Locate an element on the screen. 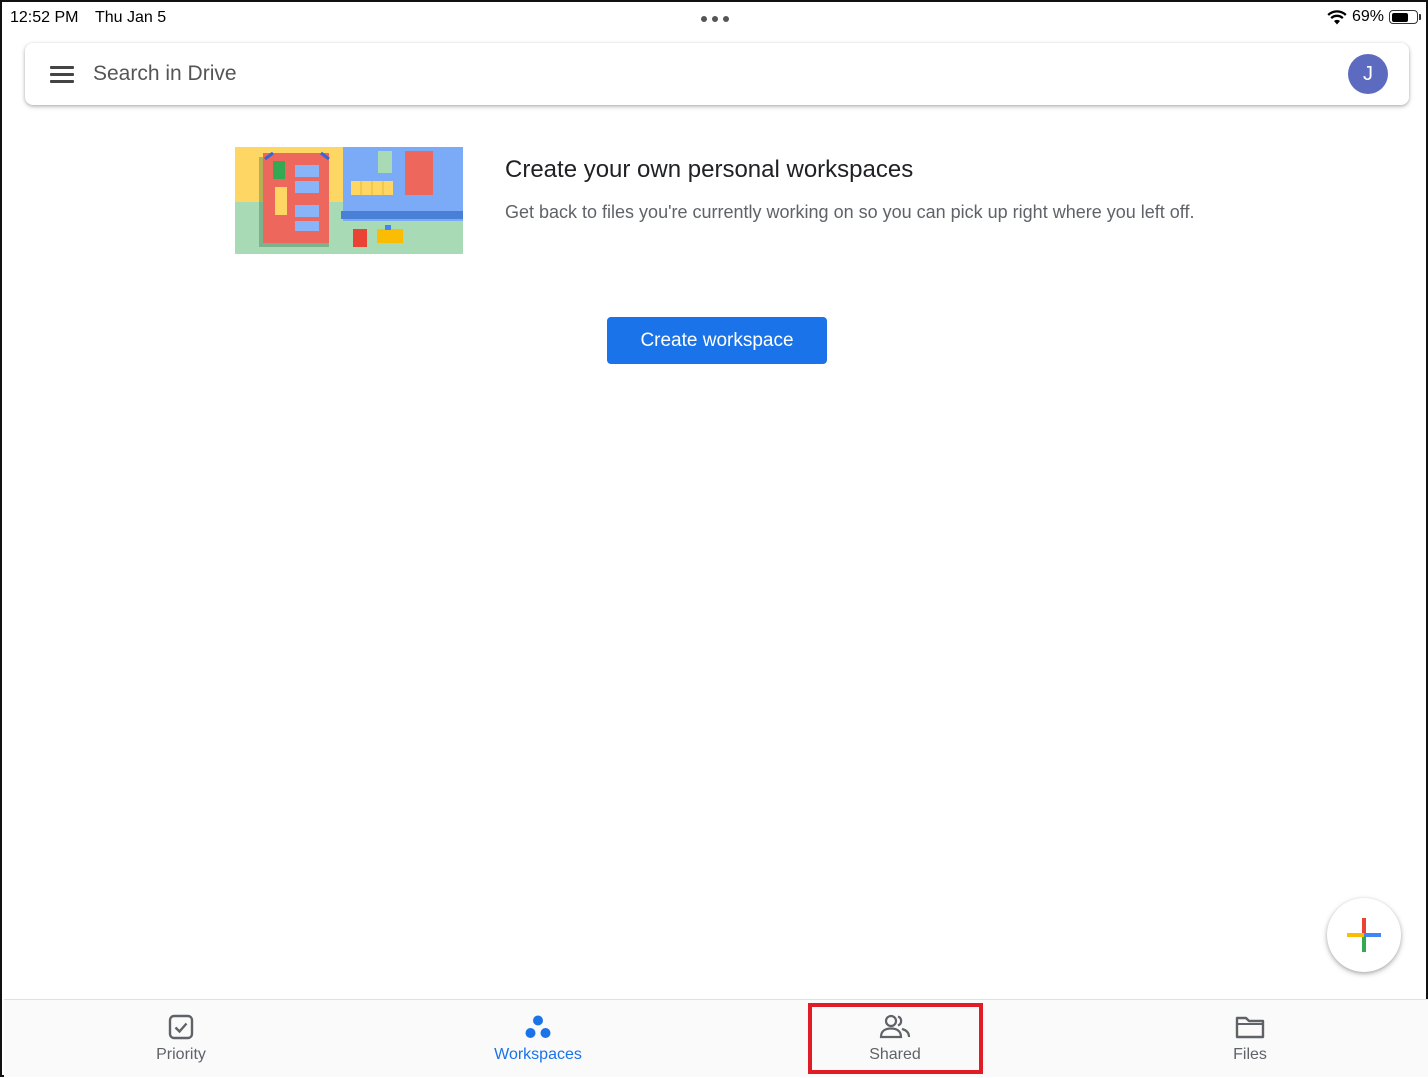 The image size is (1428, 1078). battery-percent: 69% is located at coordinates (1367, 16).